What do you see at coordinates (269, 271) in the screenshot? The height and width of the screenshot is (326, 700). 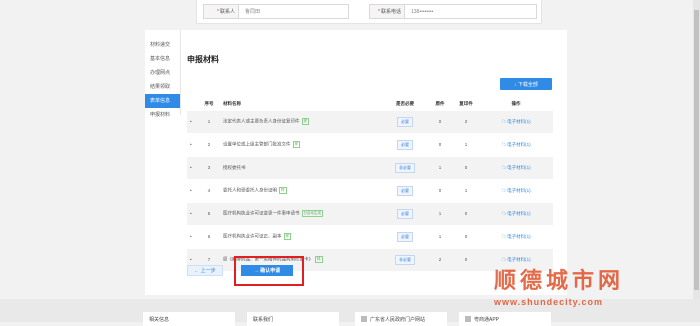 I see `highlight-box` at bounding box center [269, 271].